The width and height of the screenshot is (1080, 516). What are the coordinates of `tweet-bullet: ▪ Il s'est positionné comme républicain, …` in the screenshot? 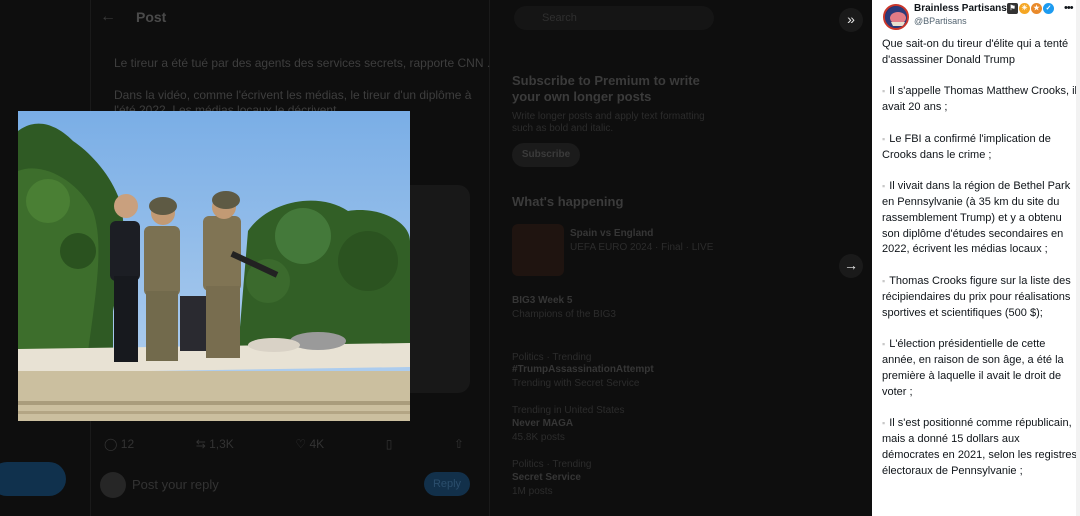 It's located at (980, 447).